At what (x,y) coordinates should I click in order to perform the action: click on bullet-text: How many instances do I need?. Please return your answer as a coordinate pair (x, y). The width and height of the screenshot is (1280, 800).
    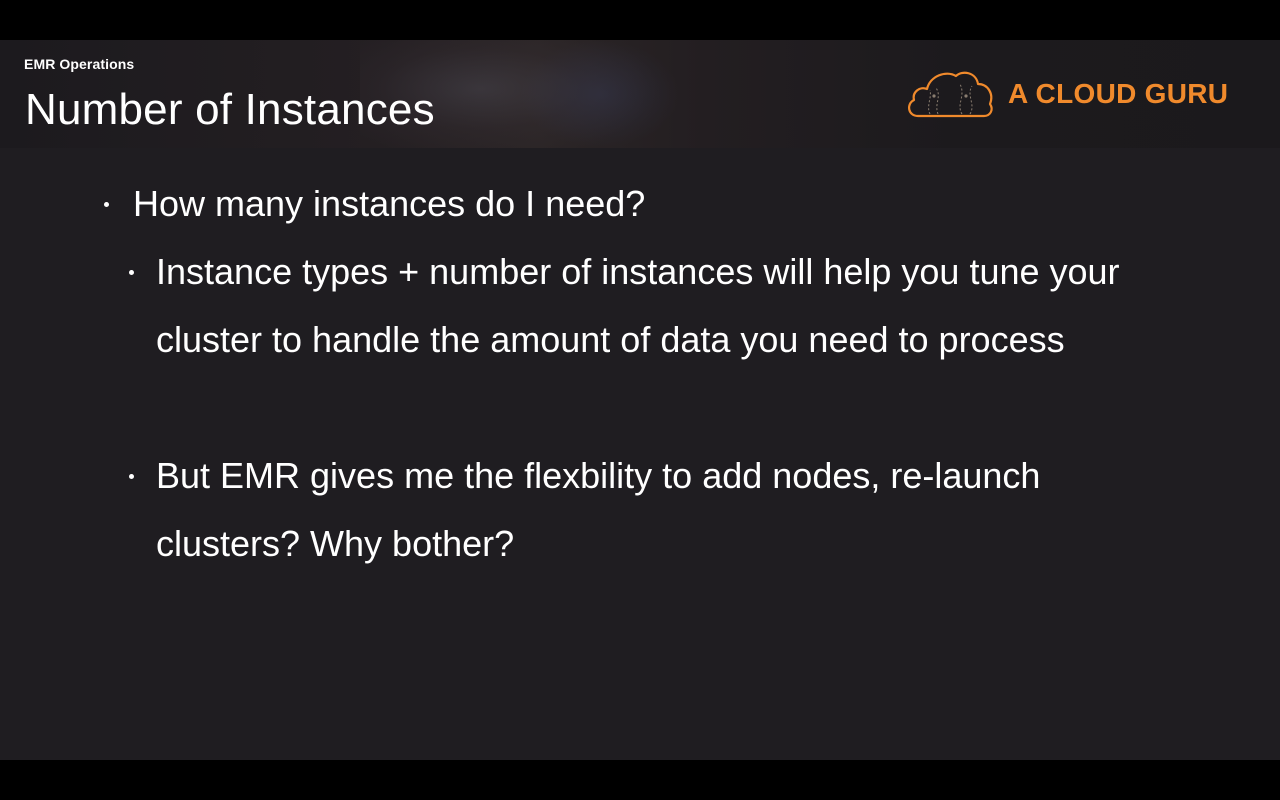
    Looking at the image, I should click on (389, 203).